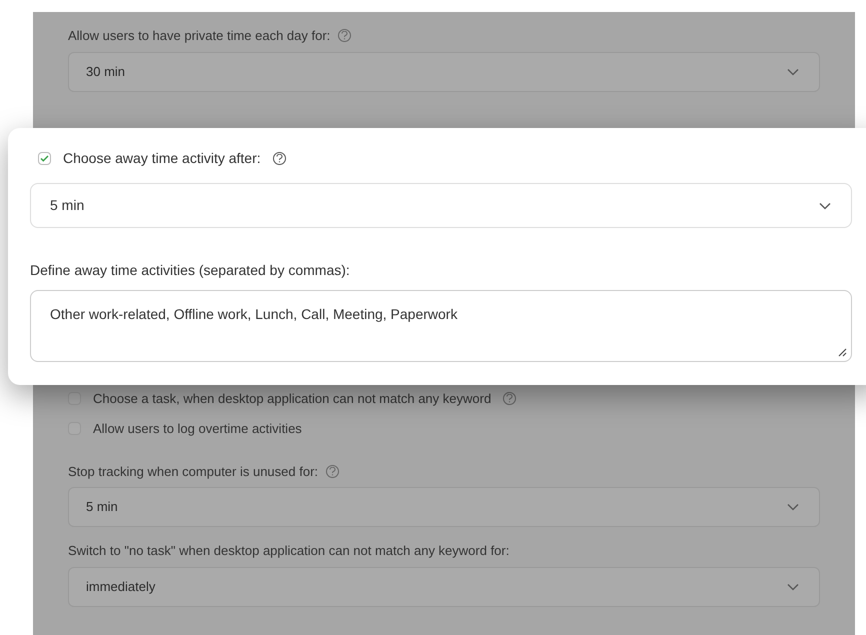 The image size is (866, 635). Describe the element at coordinates (444, 72) in the screenshot. I see `select-field: 30 min` at that location.